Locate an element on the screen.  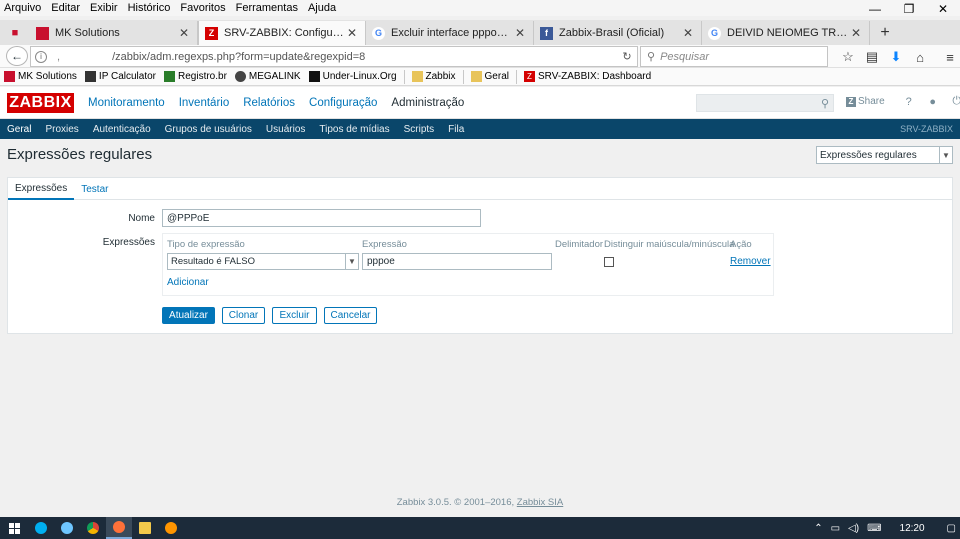
taskbar-chat is located at coordinates (67, 528).